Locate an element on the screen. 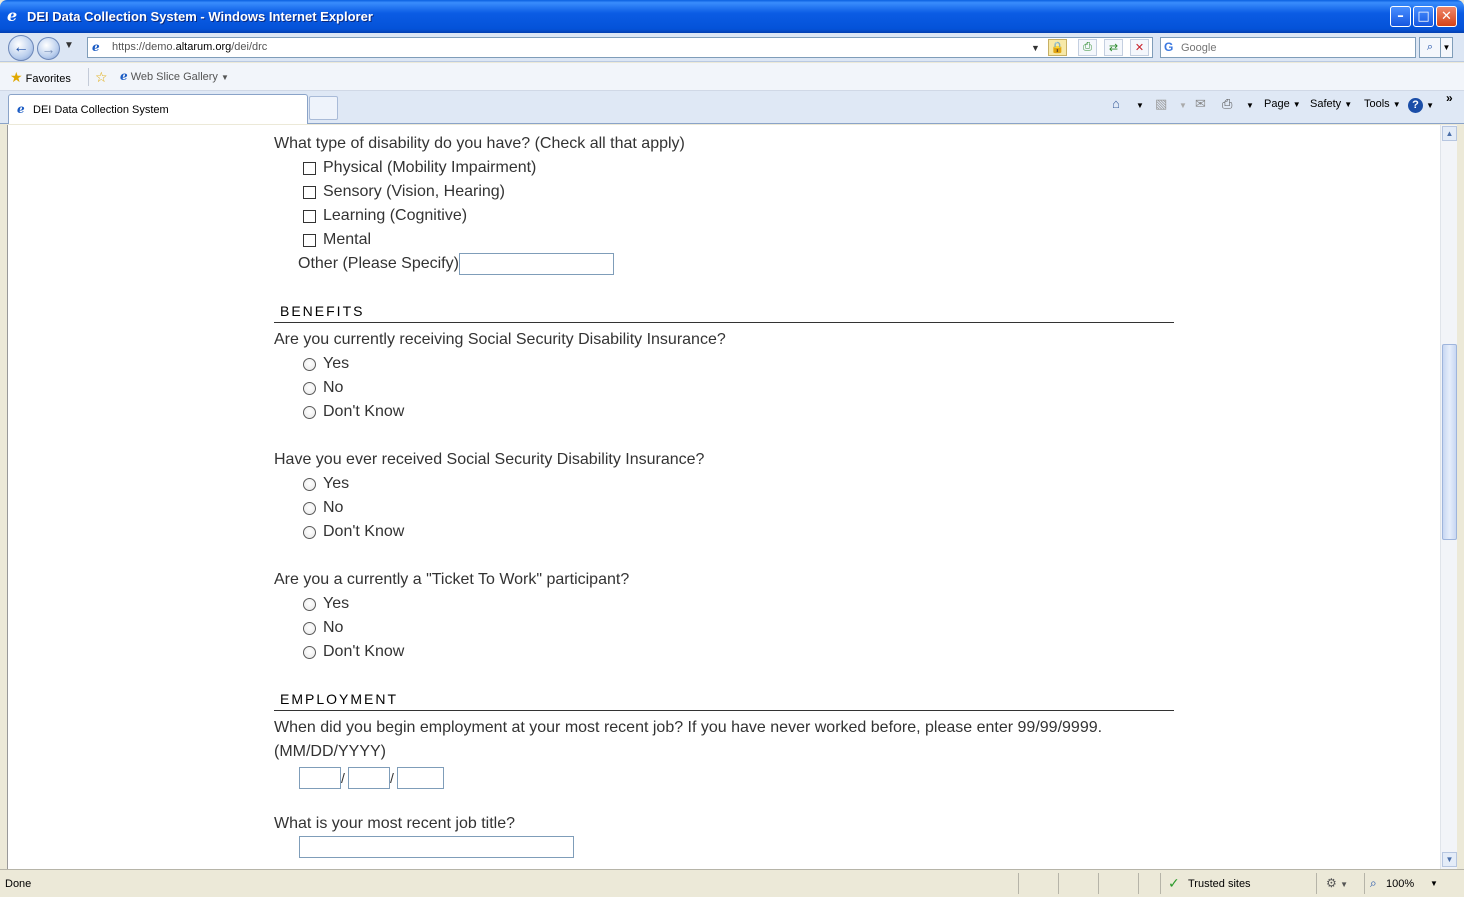 Image resolution: width=1464 pixels, height=897 pixels. help-icon: ? is located at coordinates (1415, 105).